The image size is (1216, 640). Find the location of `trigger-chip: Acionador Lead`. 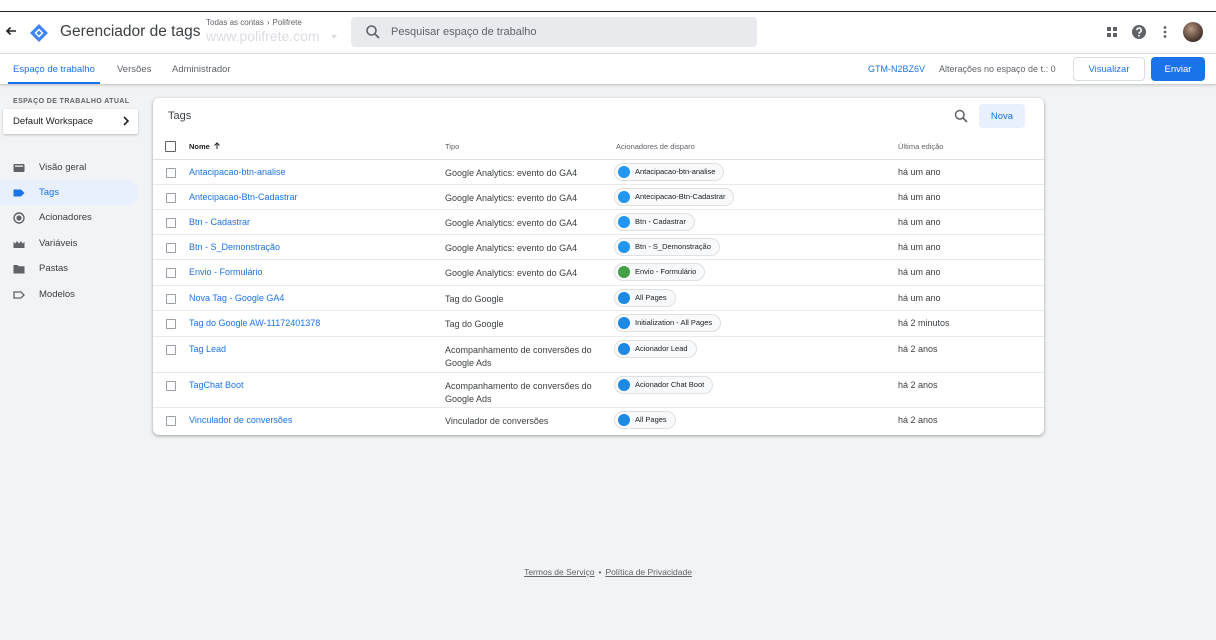

trigger-chip: Acionador Lead is located at coordinates (655, 349).